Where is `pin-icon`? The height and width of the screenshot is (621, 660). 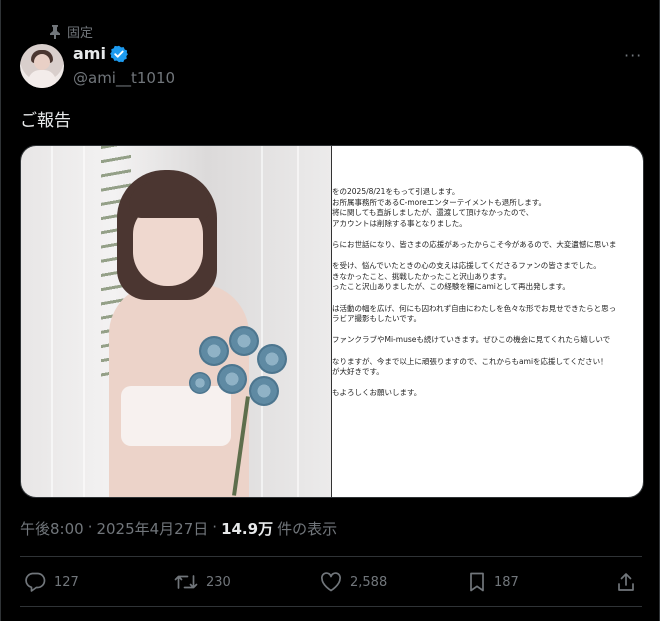
pin-icon is located at coordinates (55, 31).